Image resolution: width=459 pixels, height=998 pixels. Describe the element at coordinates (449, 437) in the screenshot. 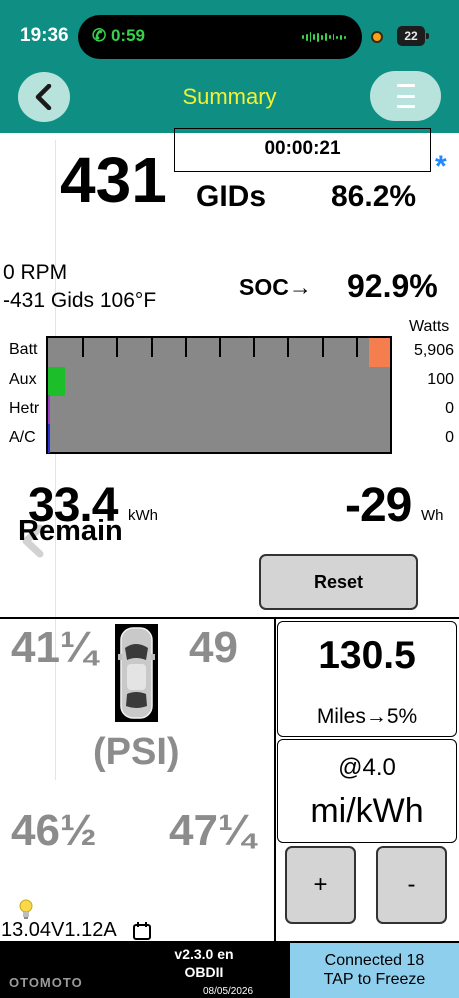

I see `bar-value-ac: 0` at that location.